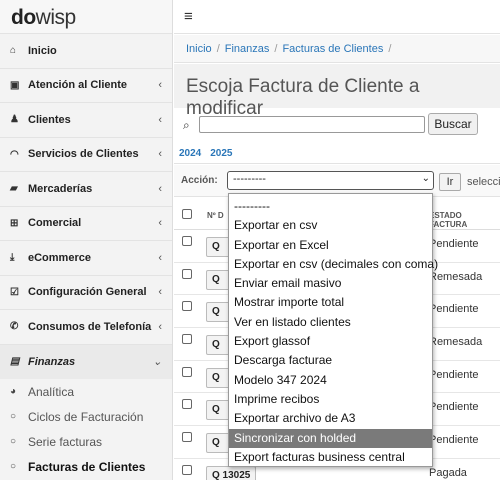  What do you see at coordinates (330, 360) in the screenshot?
I see `dropdown-option: Descarga facturae` at bounding box center [330, 360].